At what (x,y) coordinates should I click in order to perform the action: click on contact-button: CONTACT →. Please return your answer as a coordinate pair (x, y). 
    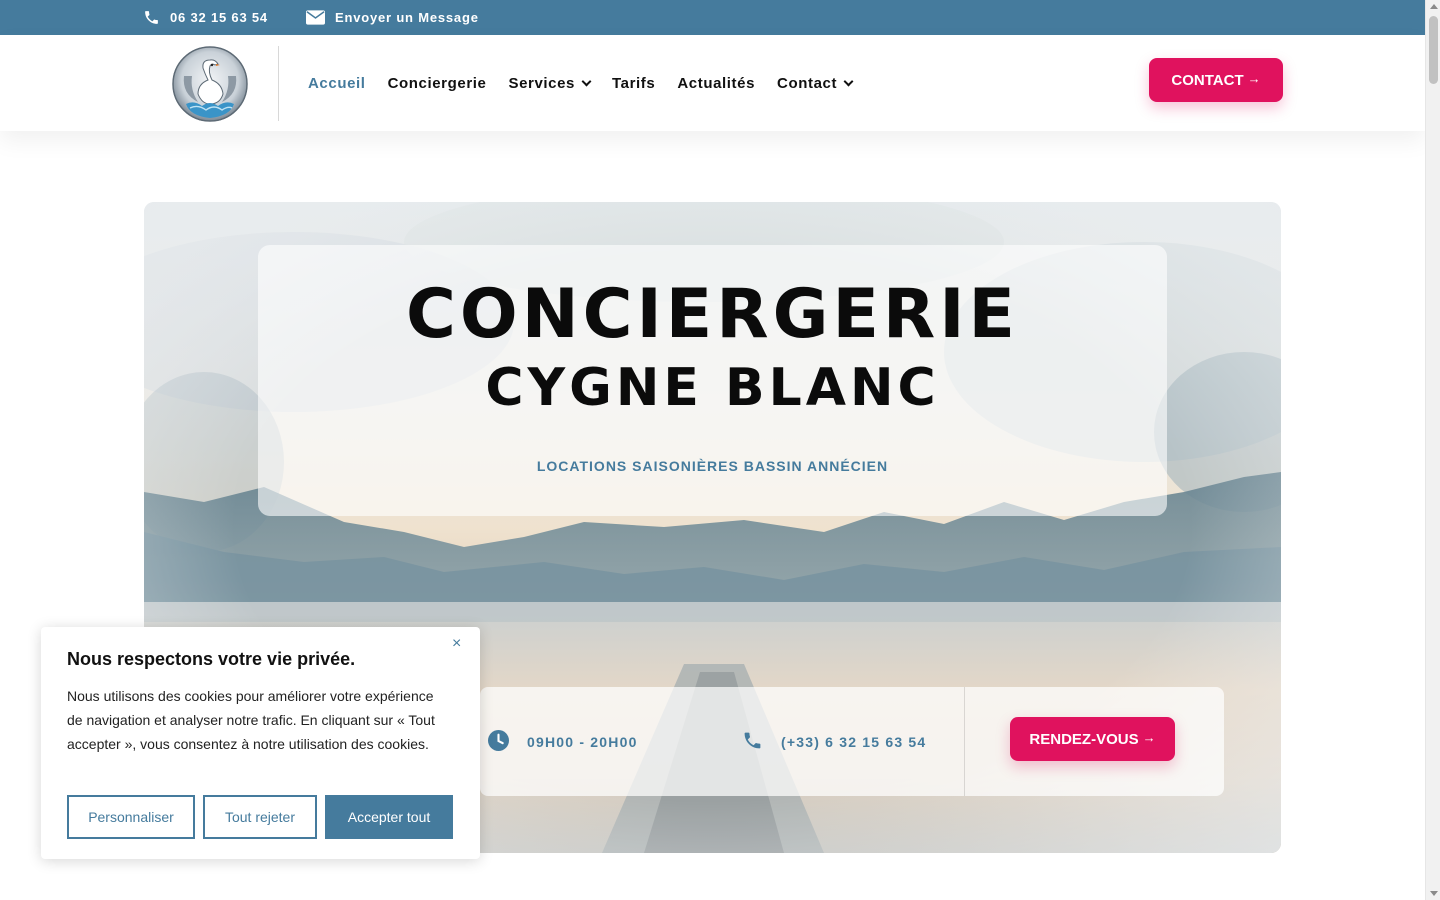
    Looking at the image, I should click on (1216, 80).